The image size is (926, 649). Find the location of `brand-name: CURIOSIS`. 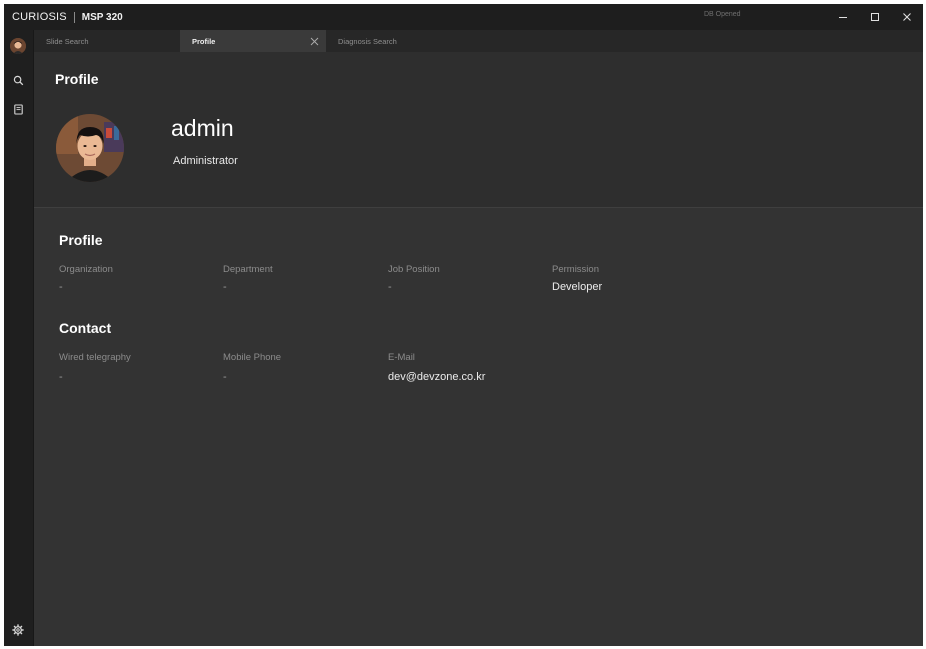

brand-name: CURIOSIS is located at coordinates (39, 17).